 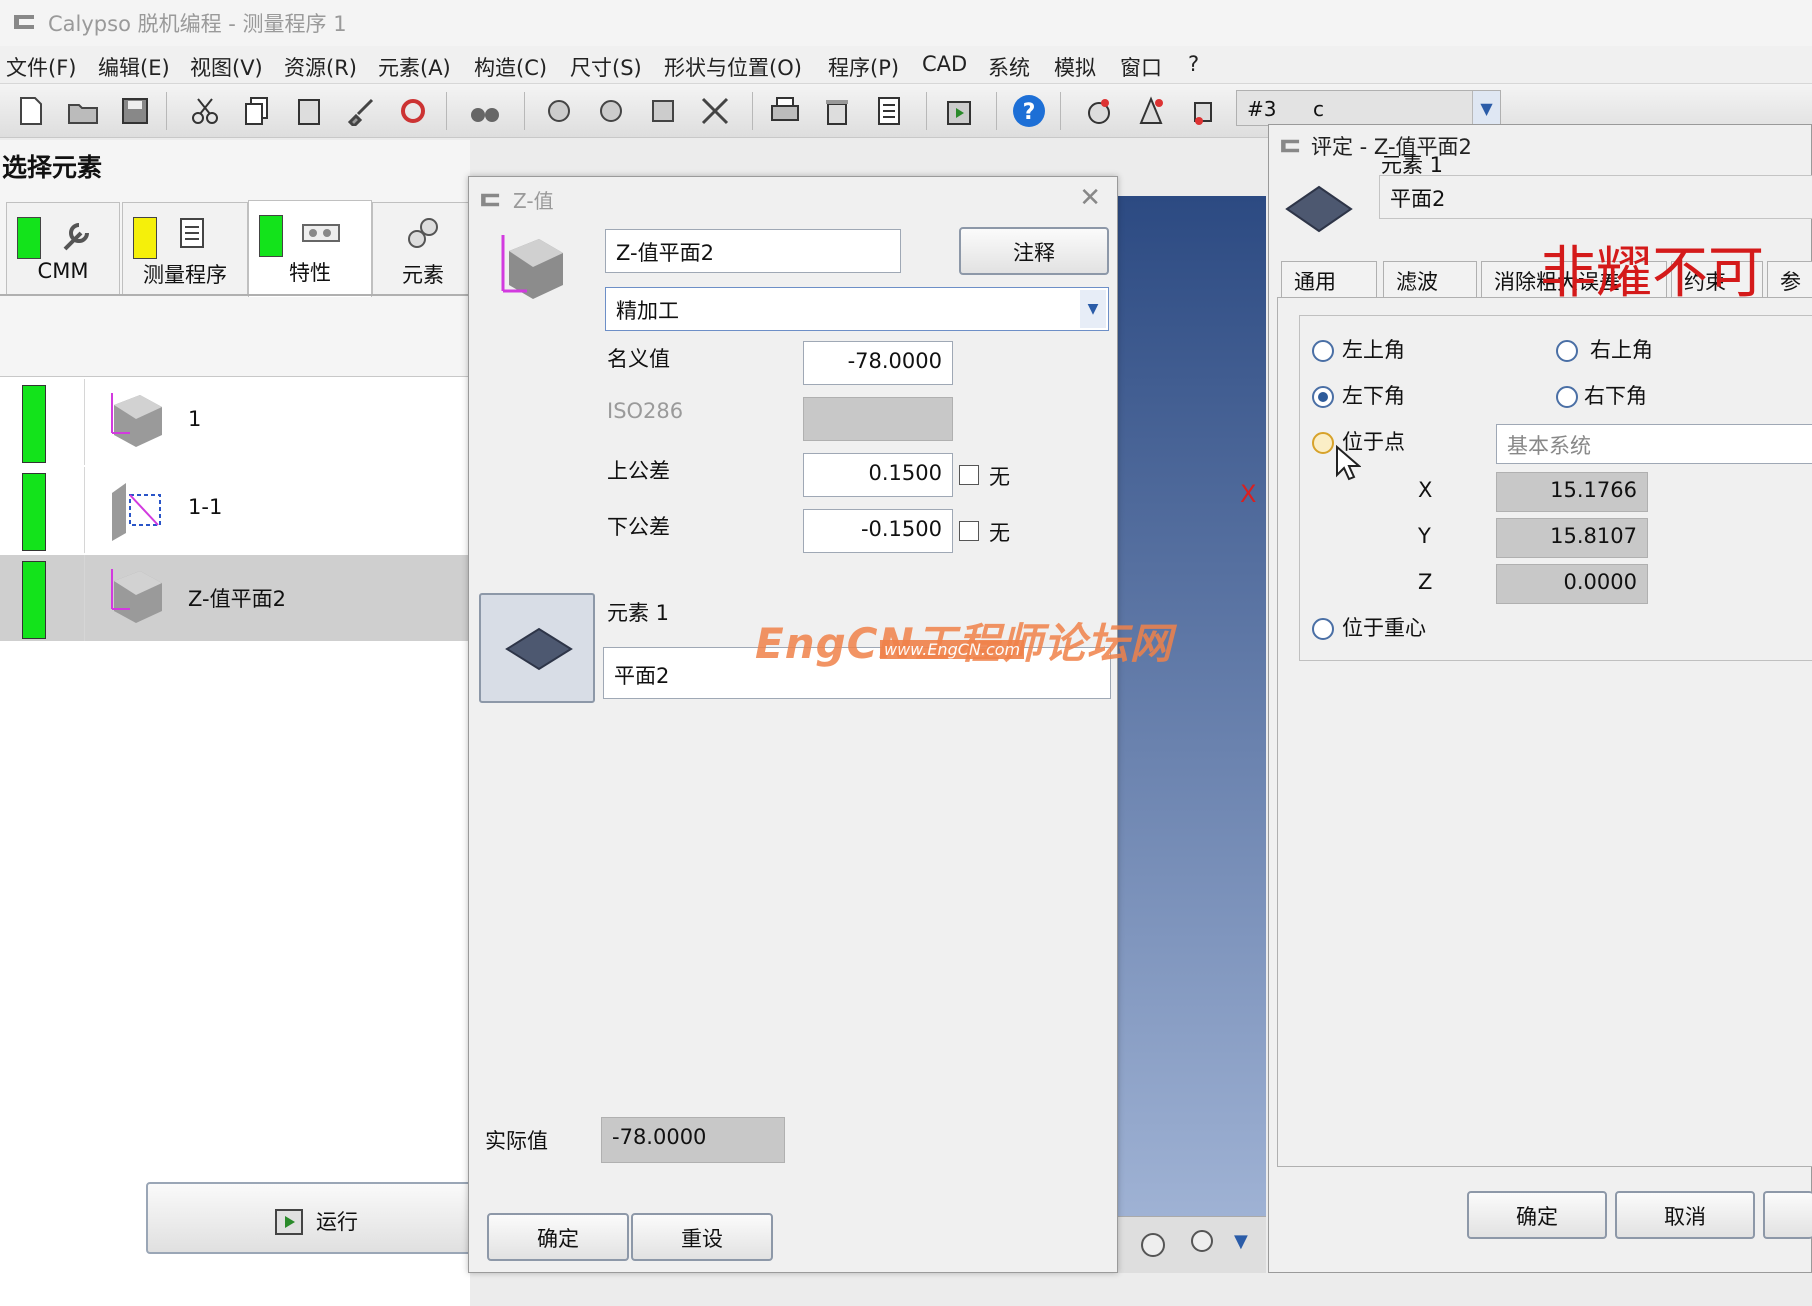 I want to click on name-input: Z-值平面2, so click(x=753, y=251).